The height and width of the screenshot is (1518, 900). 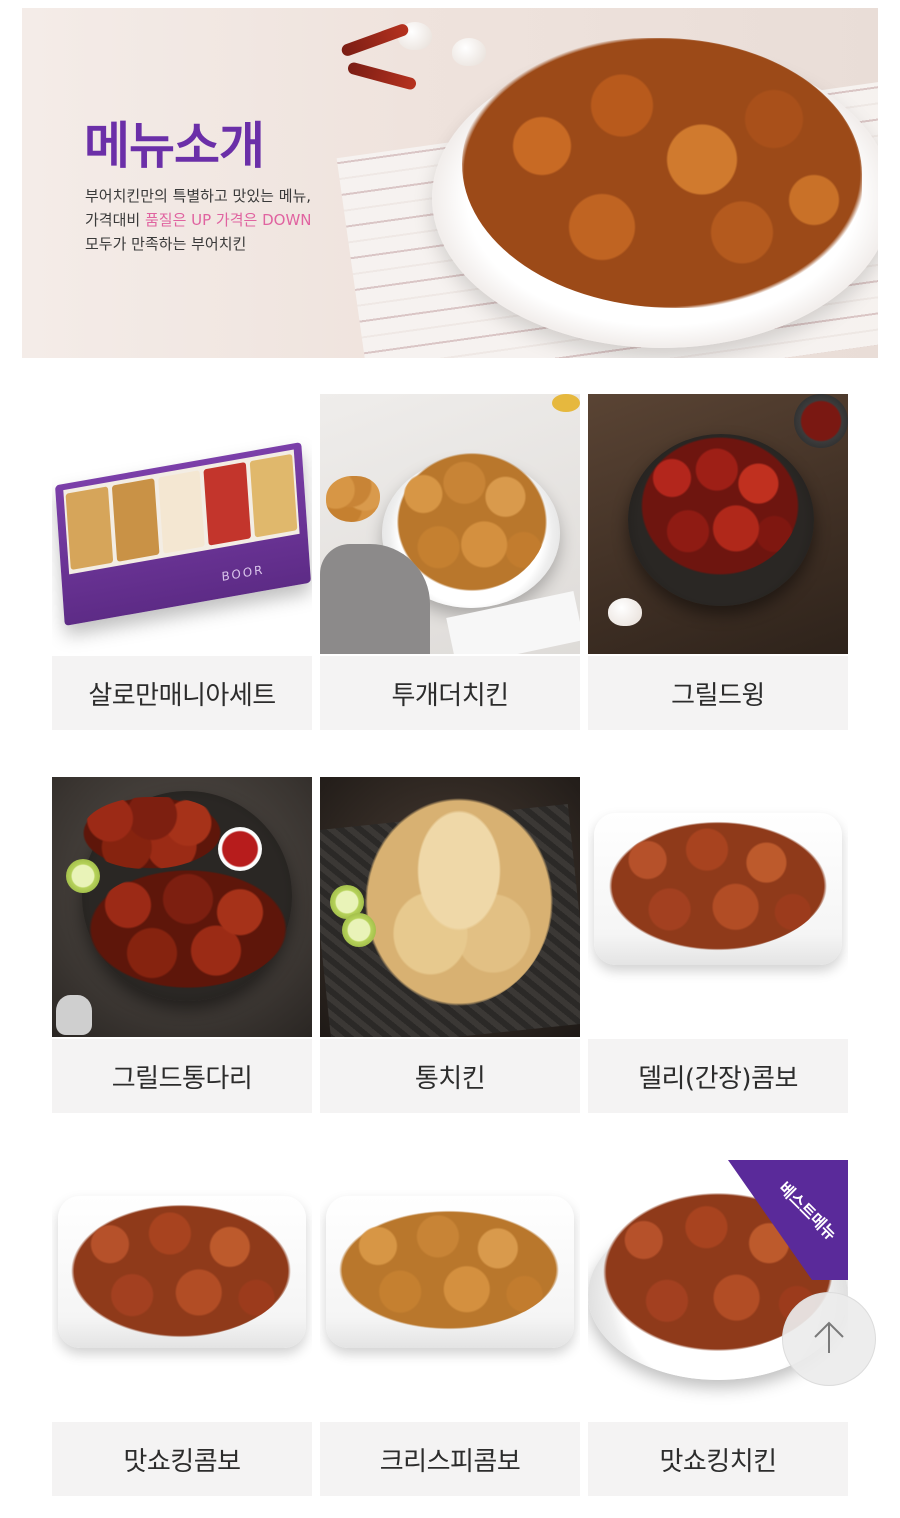 I want to click on menu-item-grilled-wing: 그릴드윙, so click(x=718, y=563).